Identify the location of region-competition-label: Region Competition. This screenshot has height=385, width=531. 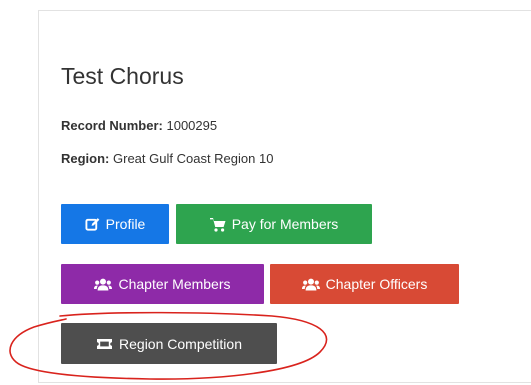
(180, 343).